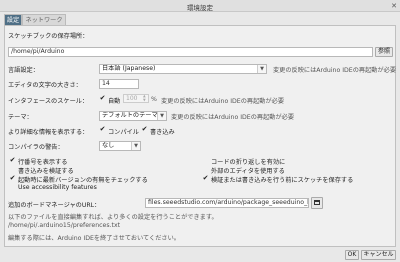  I want to click on info-text: 以下のファイルを直接編集すれば、より多くの設定を行うことができます。, so click(113, 217).